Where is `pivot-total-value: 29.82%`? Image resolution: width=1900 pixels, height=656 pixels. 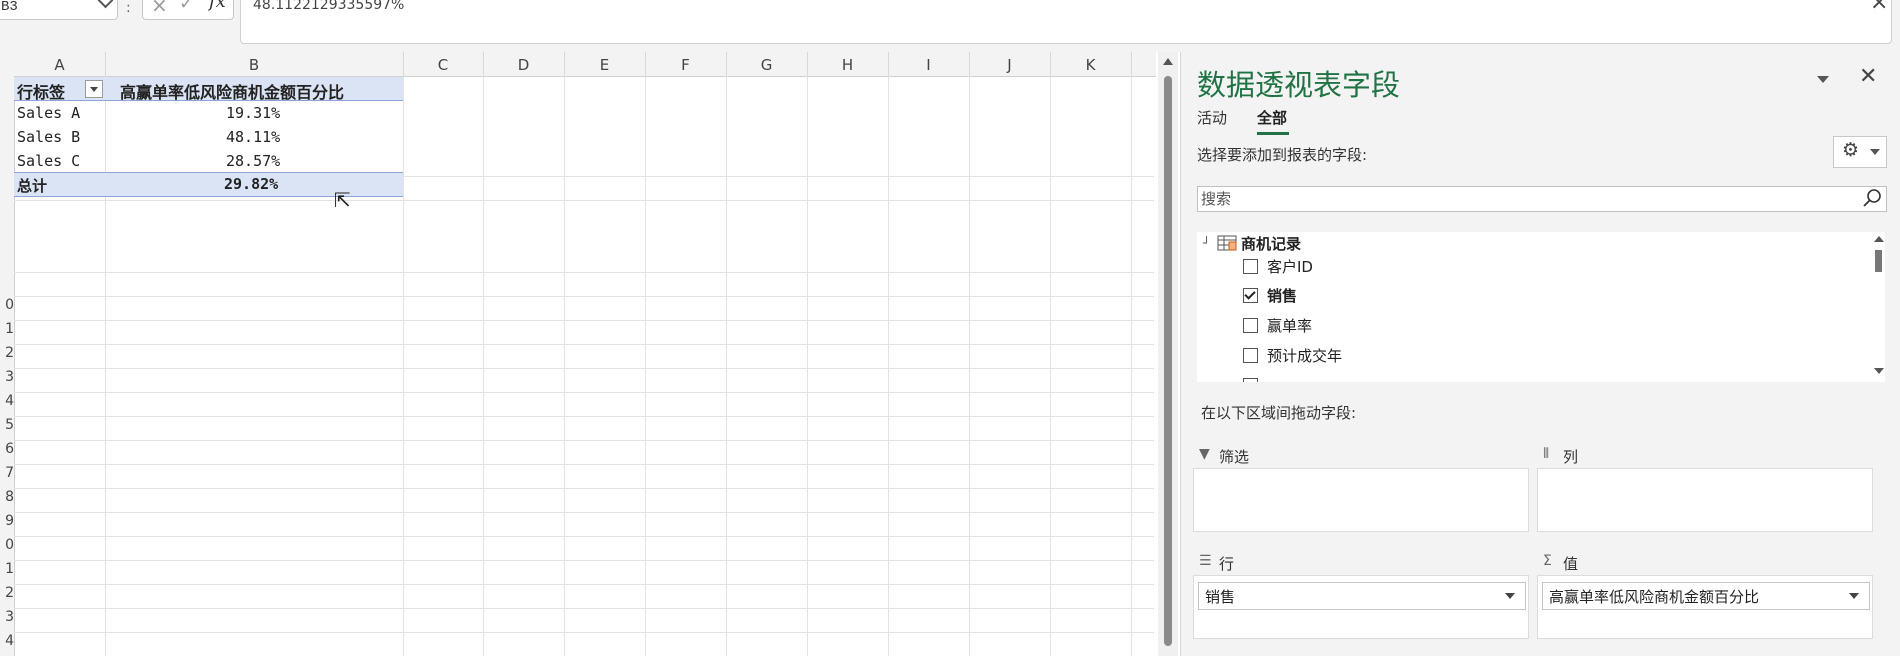 pivot-total-value: 29.82% is located at coordinates (251, 184).